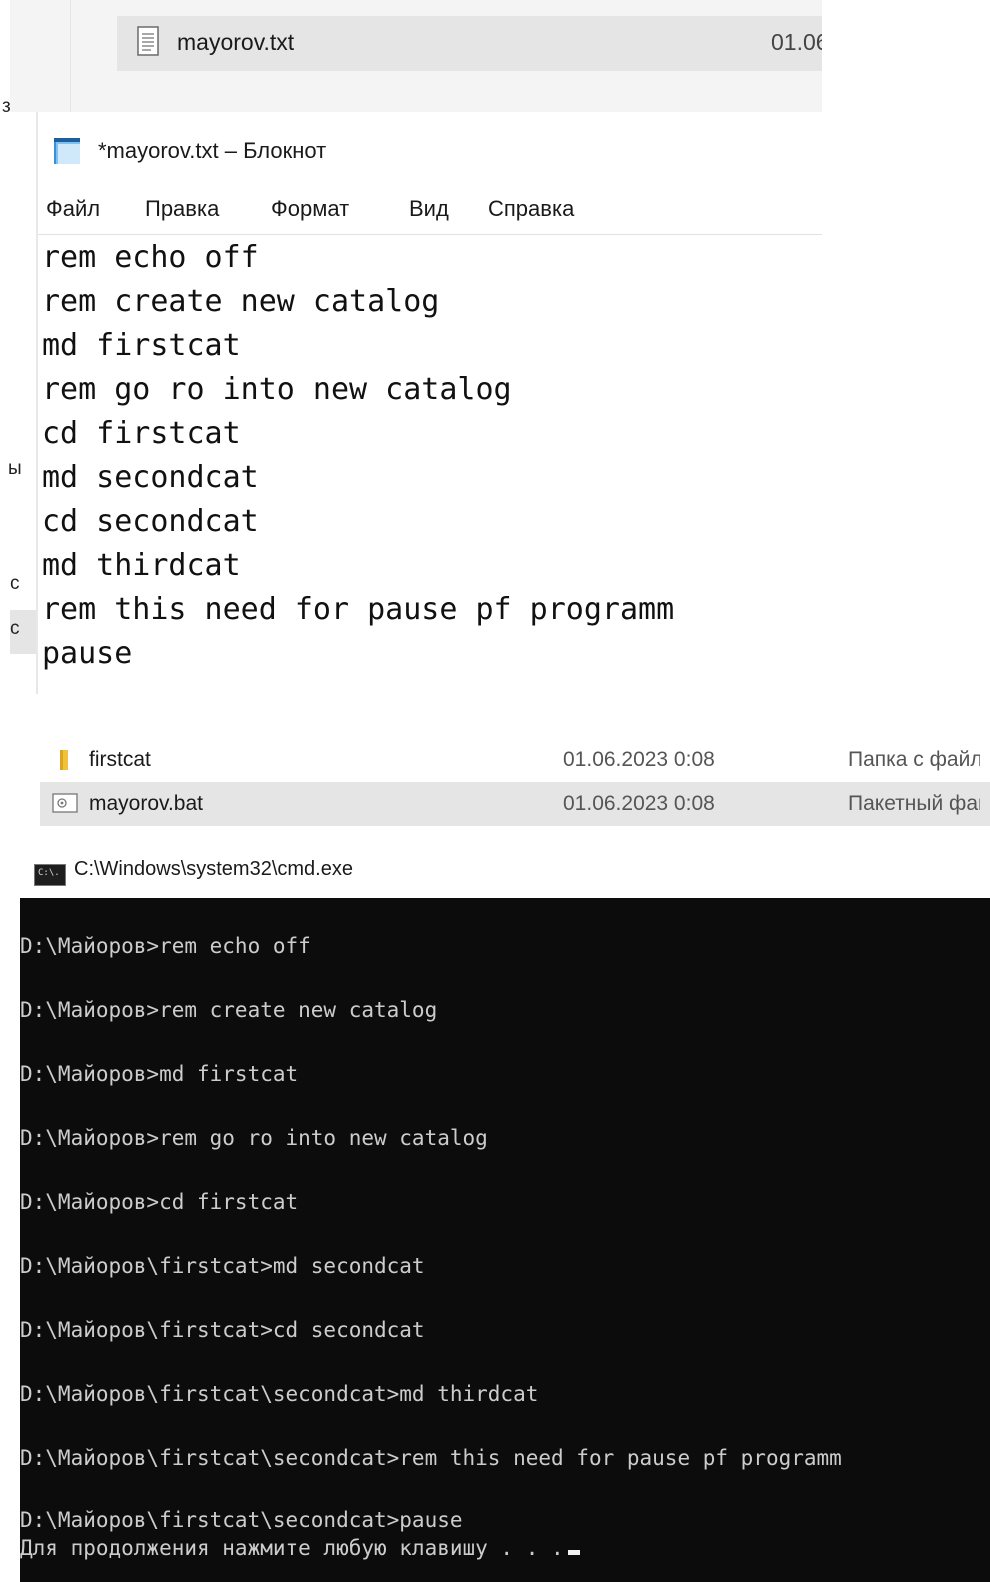 Image resolution: width=990 pixels, height=1582 pixels. I want to click on cmd-icon: C:\., so click(50, 875).